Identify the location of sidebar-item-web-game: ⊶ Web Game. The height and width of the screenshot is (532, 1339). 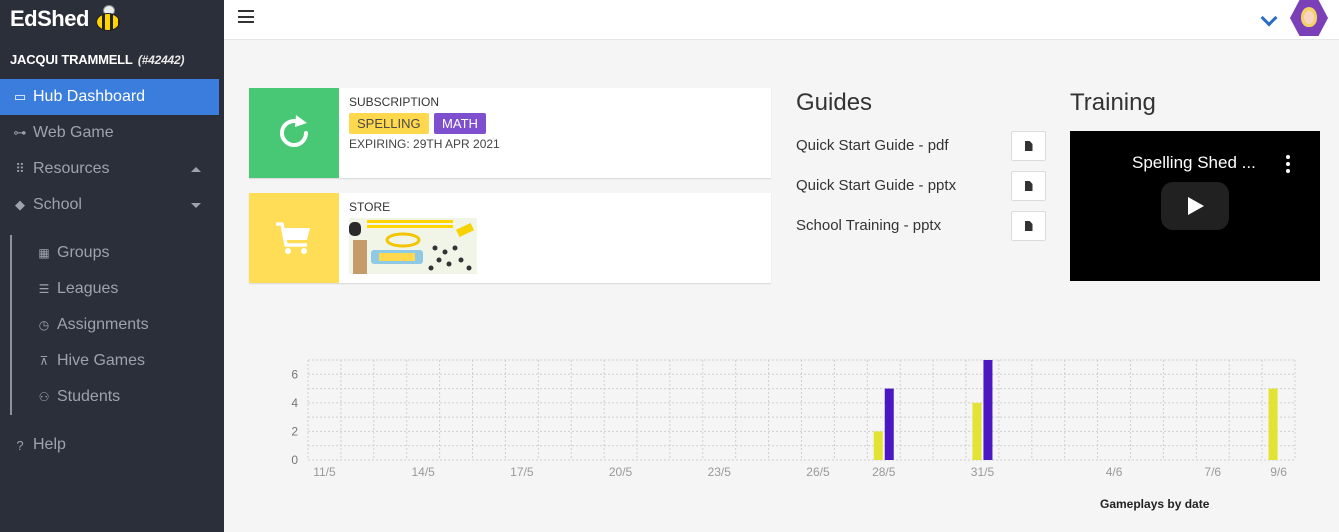
(109, 133).